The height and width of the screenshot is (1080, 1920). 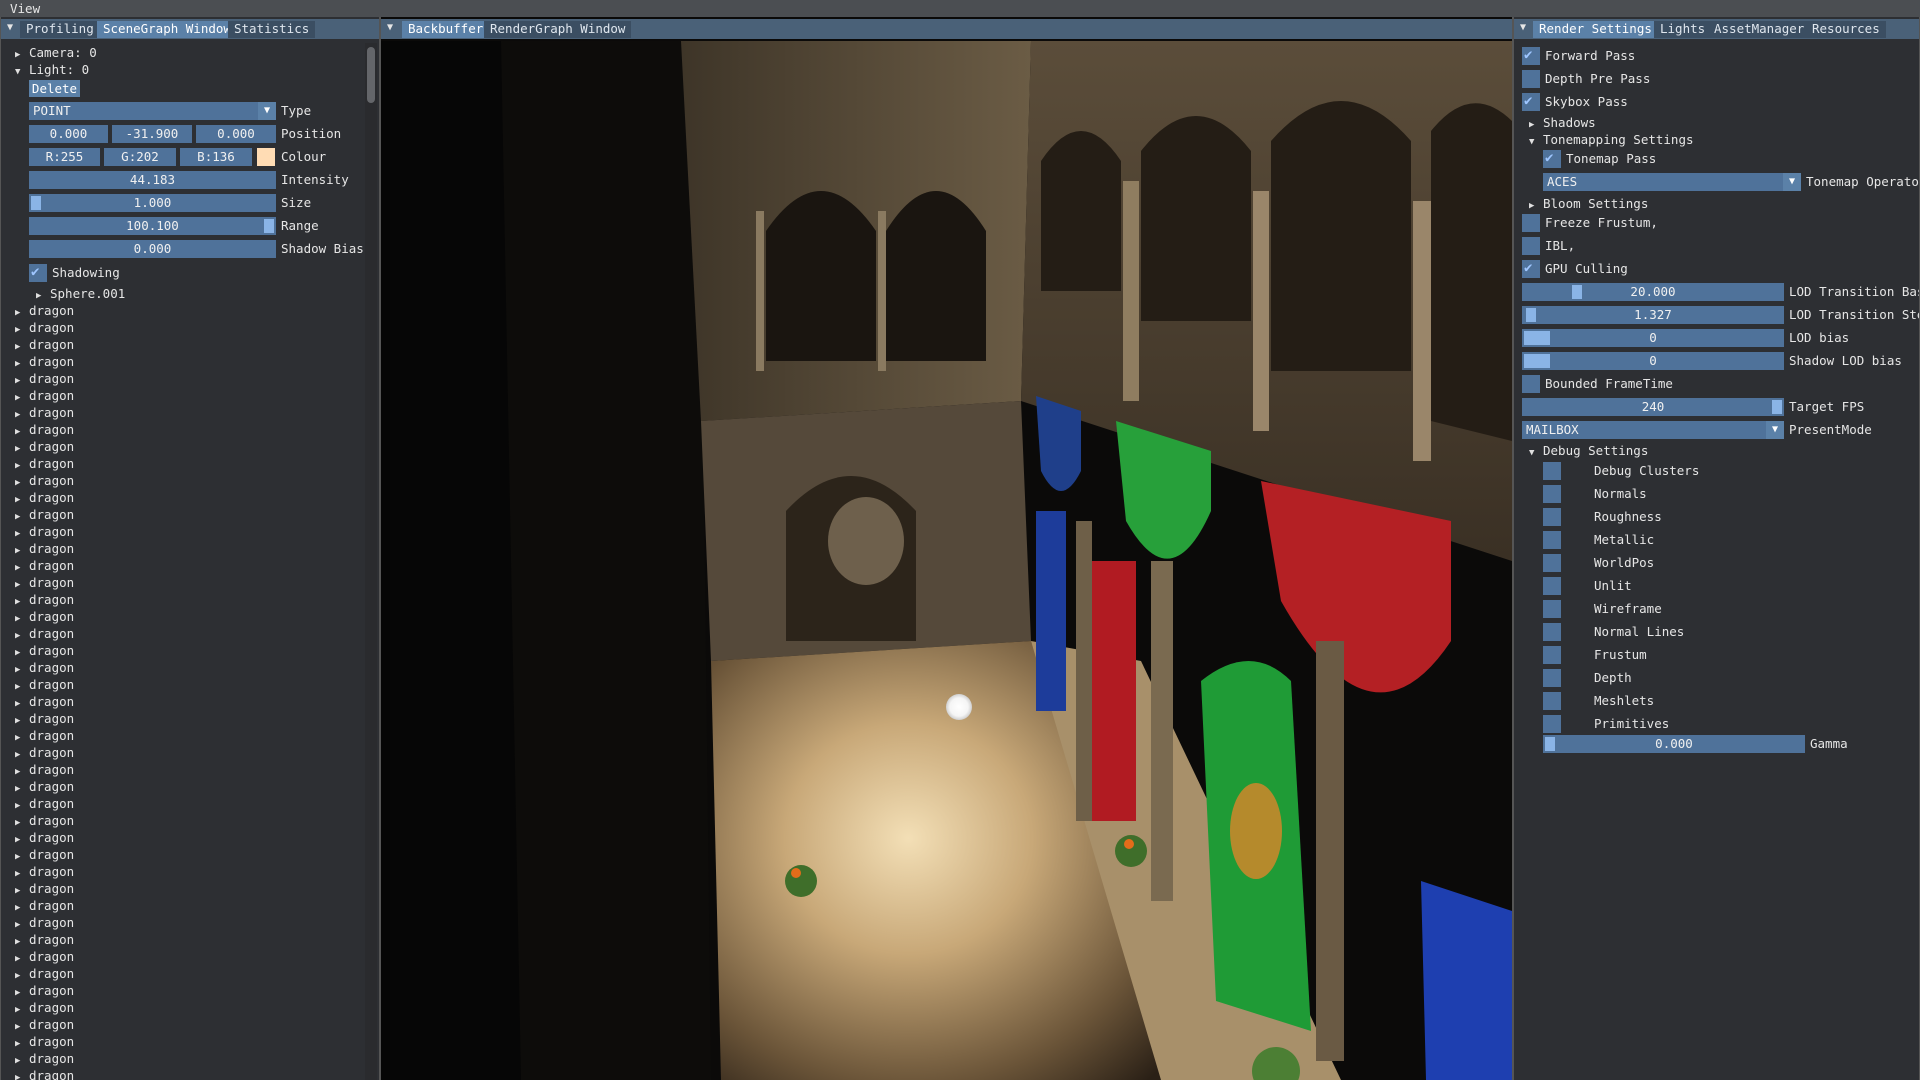 What do you see at coordinates (558, 29) in the screenshot?
I see `tab-rendergraph-window: RenderGraph Window` at bounding box center [558, 29].